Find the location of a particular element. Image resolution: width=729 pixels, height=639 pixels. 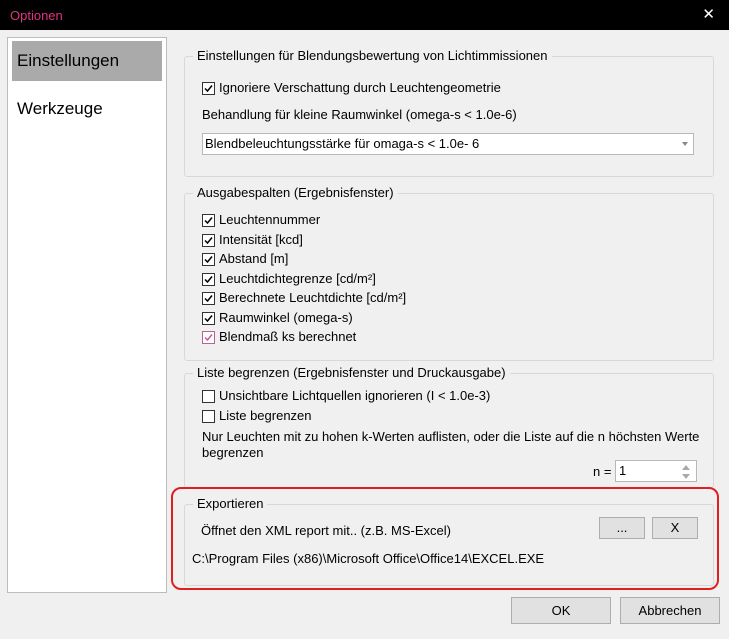

limit-list-checkbox is located at coordinates (208, 416).